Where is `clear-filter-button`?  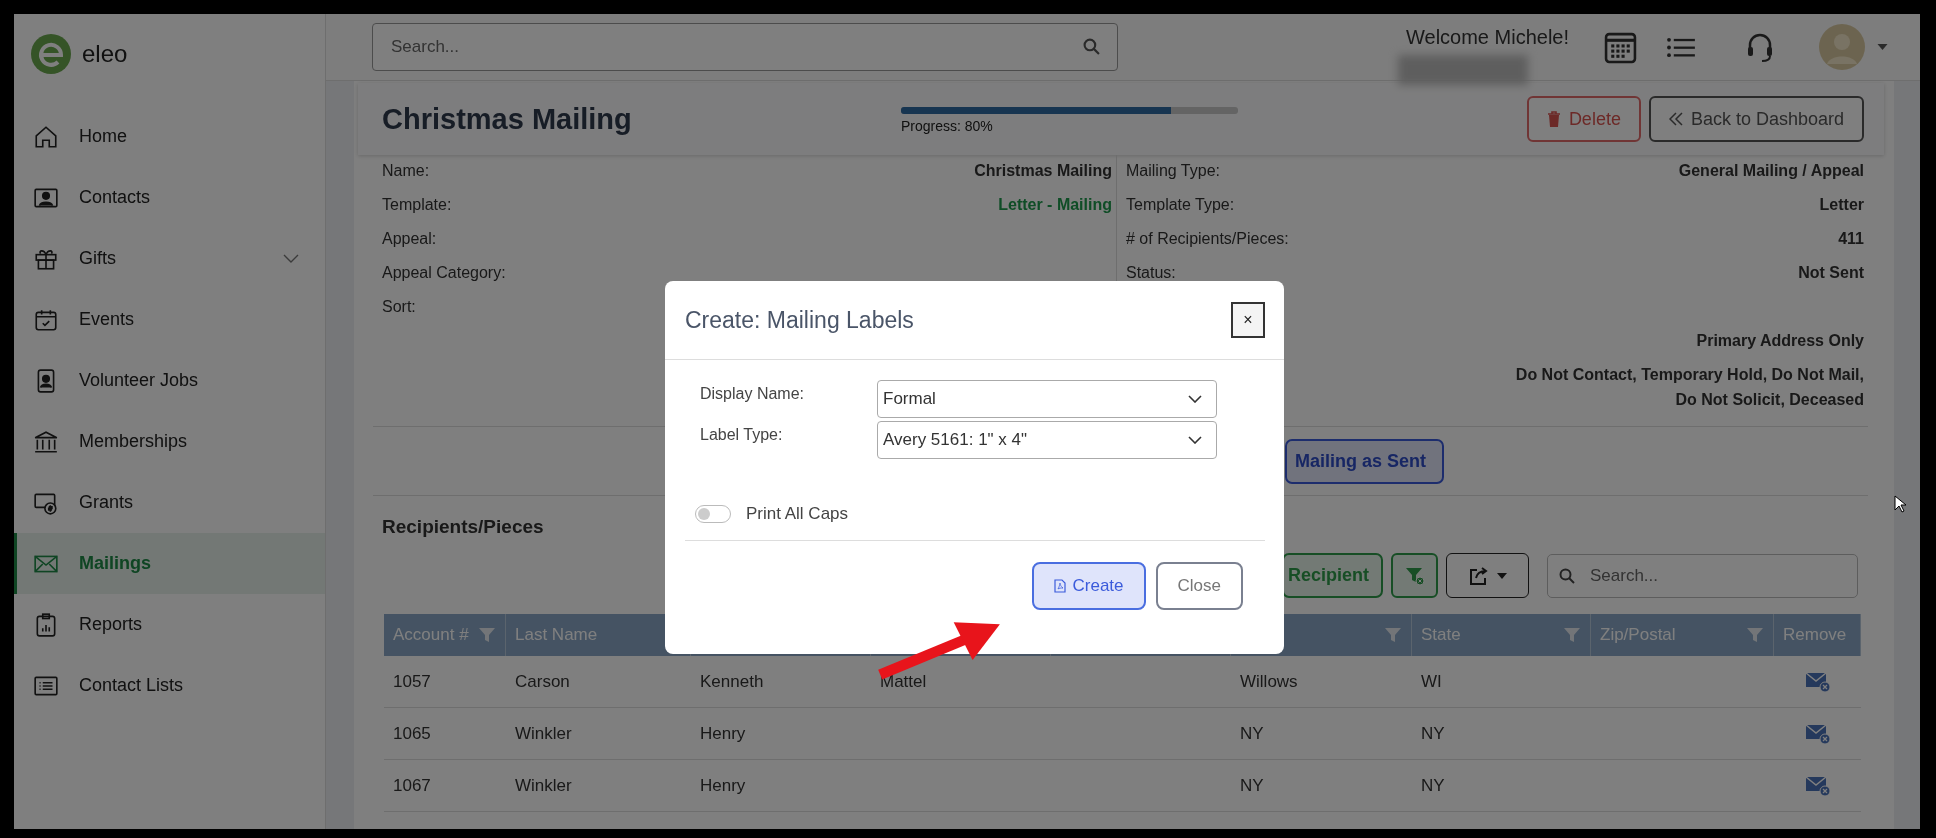 clear-filter-button is located at coordinates (1414, 575).